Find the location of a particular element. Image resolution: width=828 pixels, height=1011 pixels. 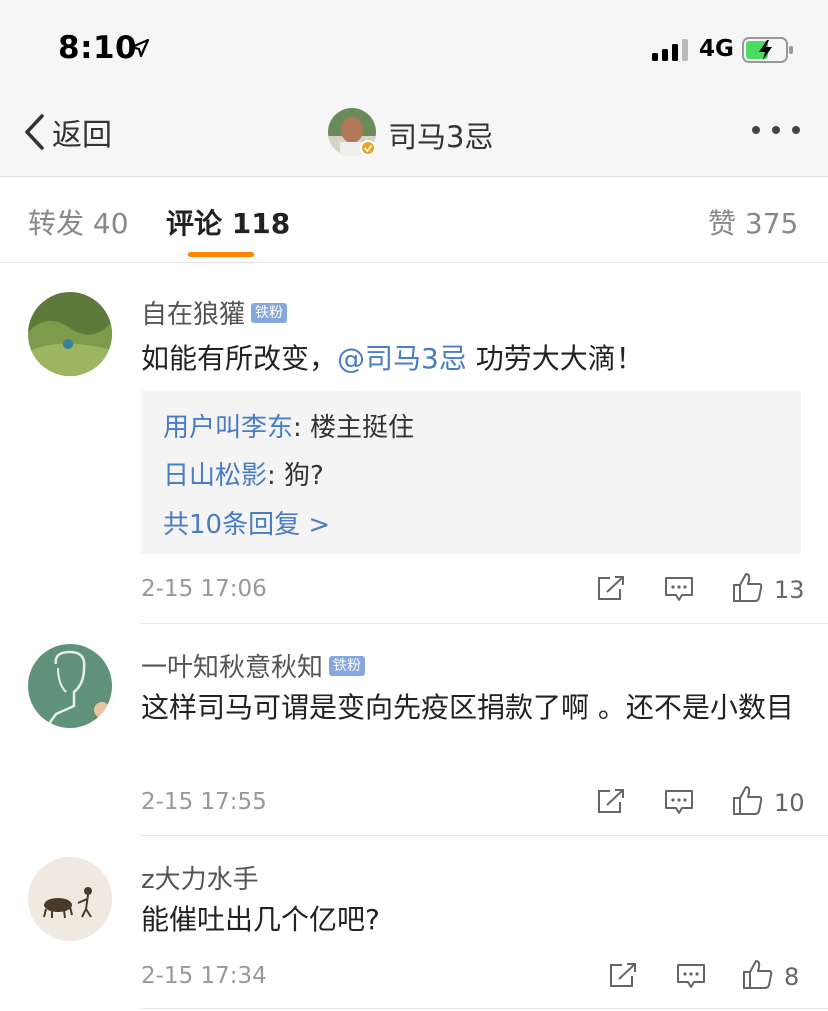

reply-line: 日山松影: 狗? is located at coordinates (243, 476).